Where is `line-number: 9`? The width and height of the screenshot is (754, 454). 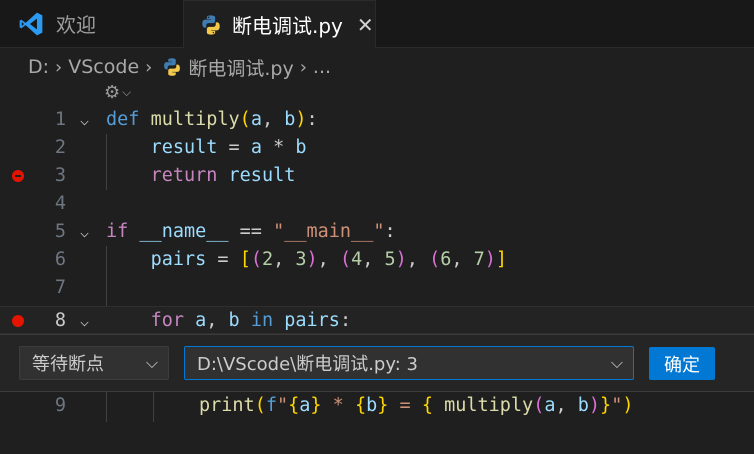 line-number: 9 is located at coordinates (48, 406).